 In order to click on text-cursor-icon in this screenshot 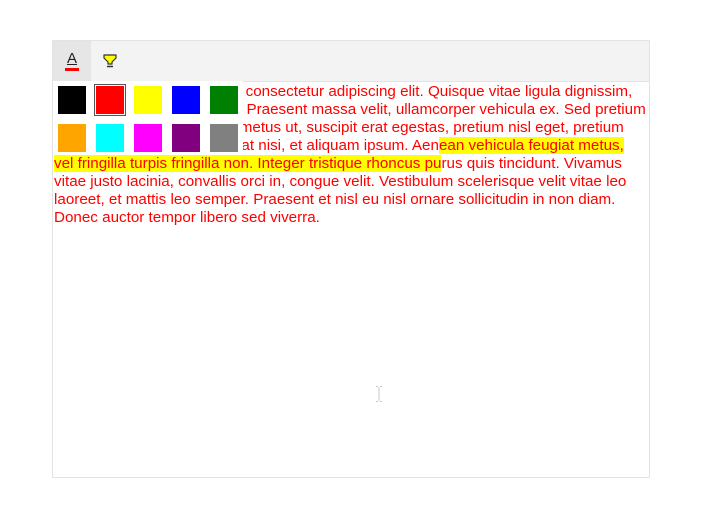, I will do `click(379, 394)`.